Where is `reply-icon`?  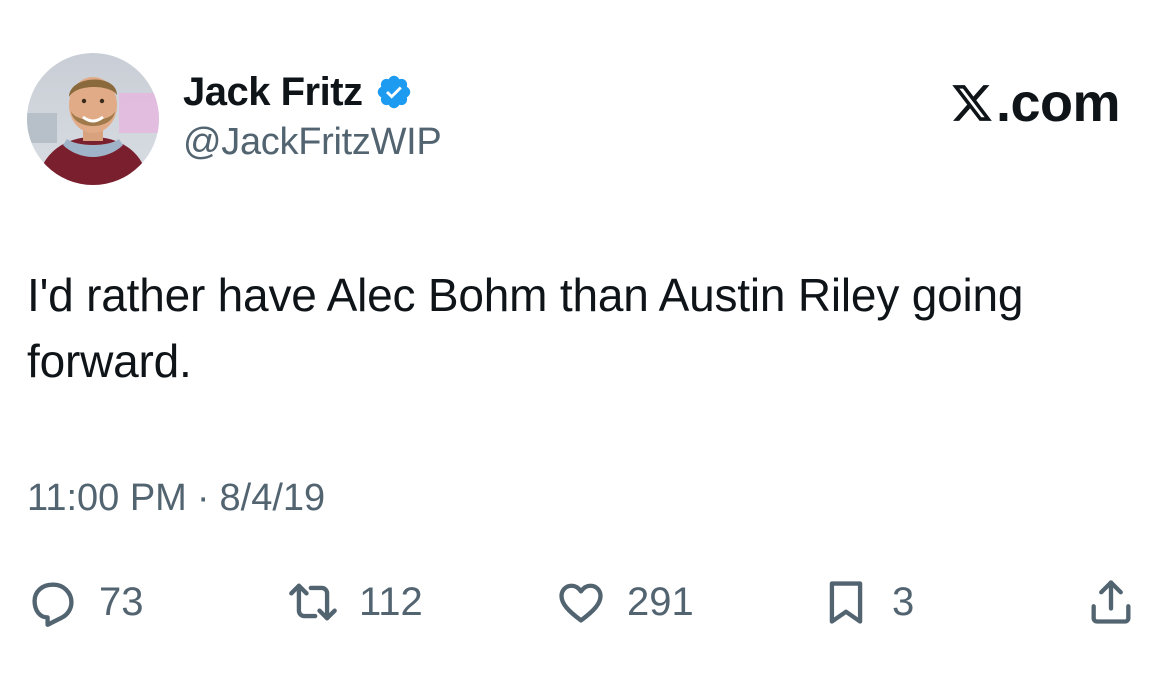
reply-icon is located at coordinates (53, 604).